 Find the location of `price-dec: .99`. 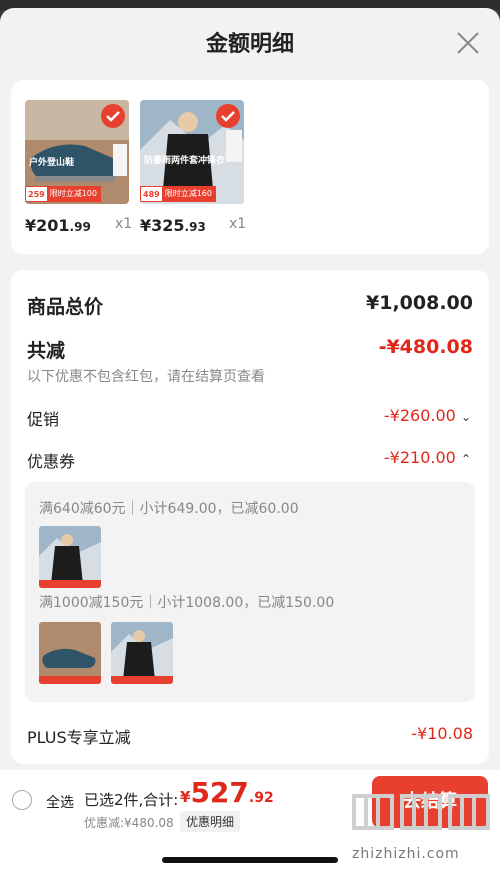

price-dec: .99 is located at coordinates (80, 227).